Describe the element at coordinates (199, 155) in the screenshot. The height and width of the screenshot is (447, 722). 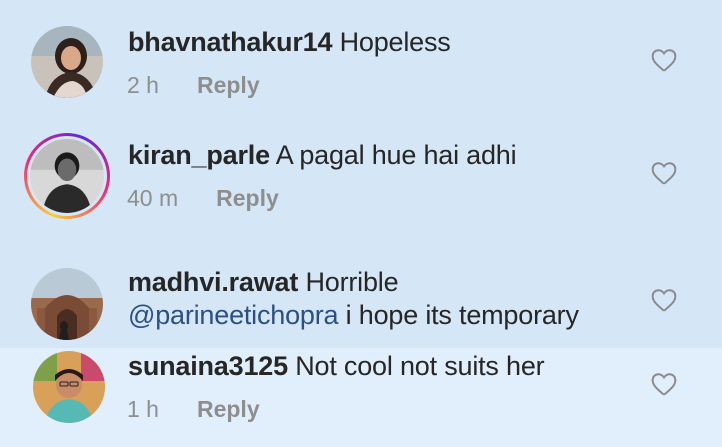
I see `comment-username: kiran_parle` at that location.